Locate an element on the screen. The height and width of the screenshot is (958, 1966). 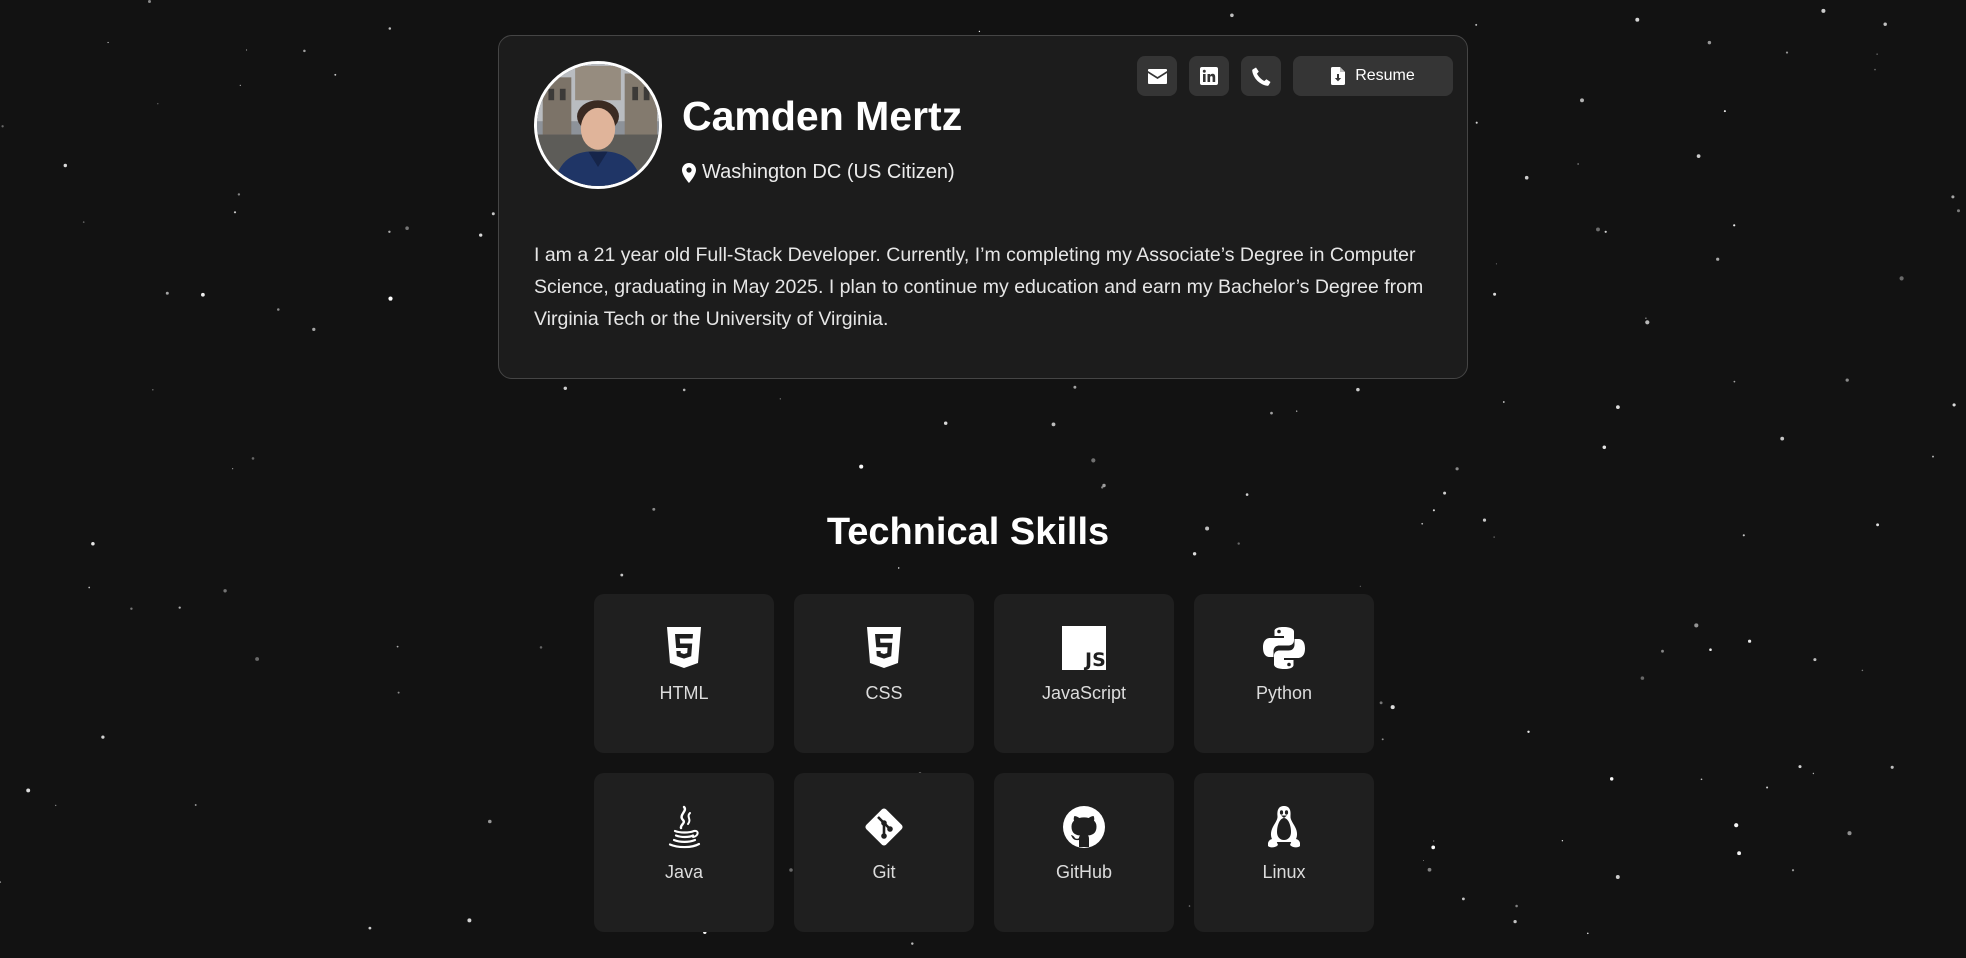
skill-card-git: Git is located at coordinates (884, 852).